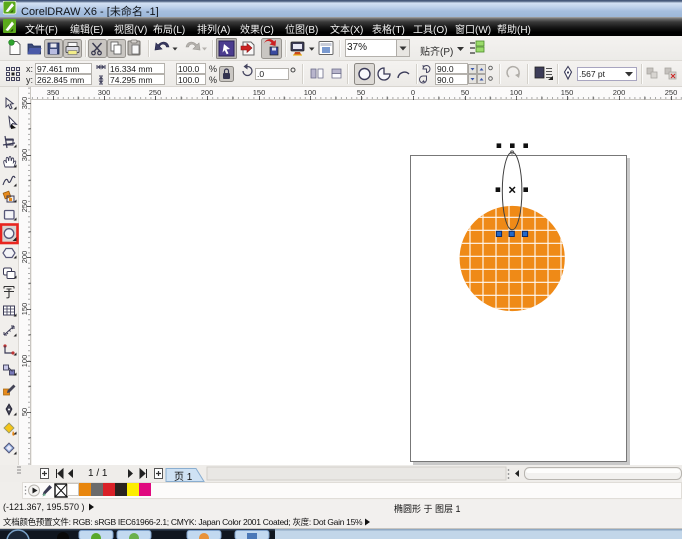 The width and height of the screenshot is (682, 539). What do you see at coordinates (53, 92) in the screenshot?
I see `svg-text: 350` at bounding box center [53, 92].